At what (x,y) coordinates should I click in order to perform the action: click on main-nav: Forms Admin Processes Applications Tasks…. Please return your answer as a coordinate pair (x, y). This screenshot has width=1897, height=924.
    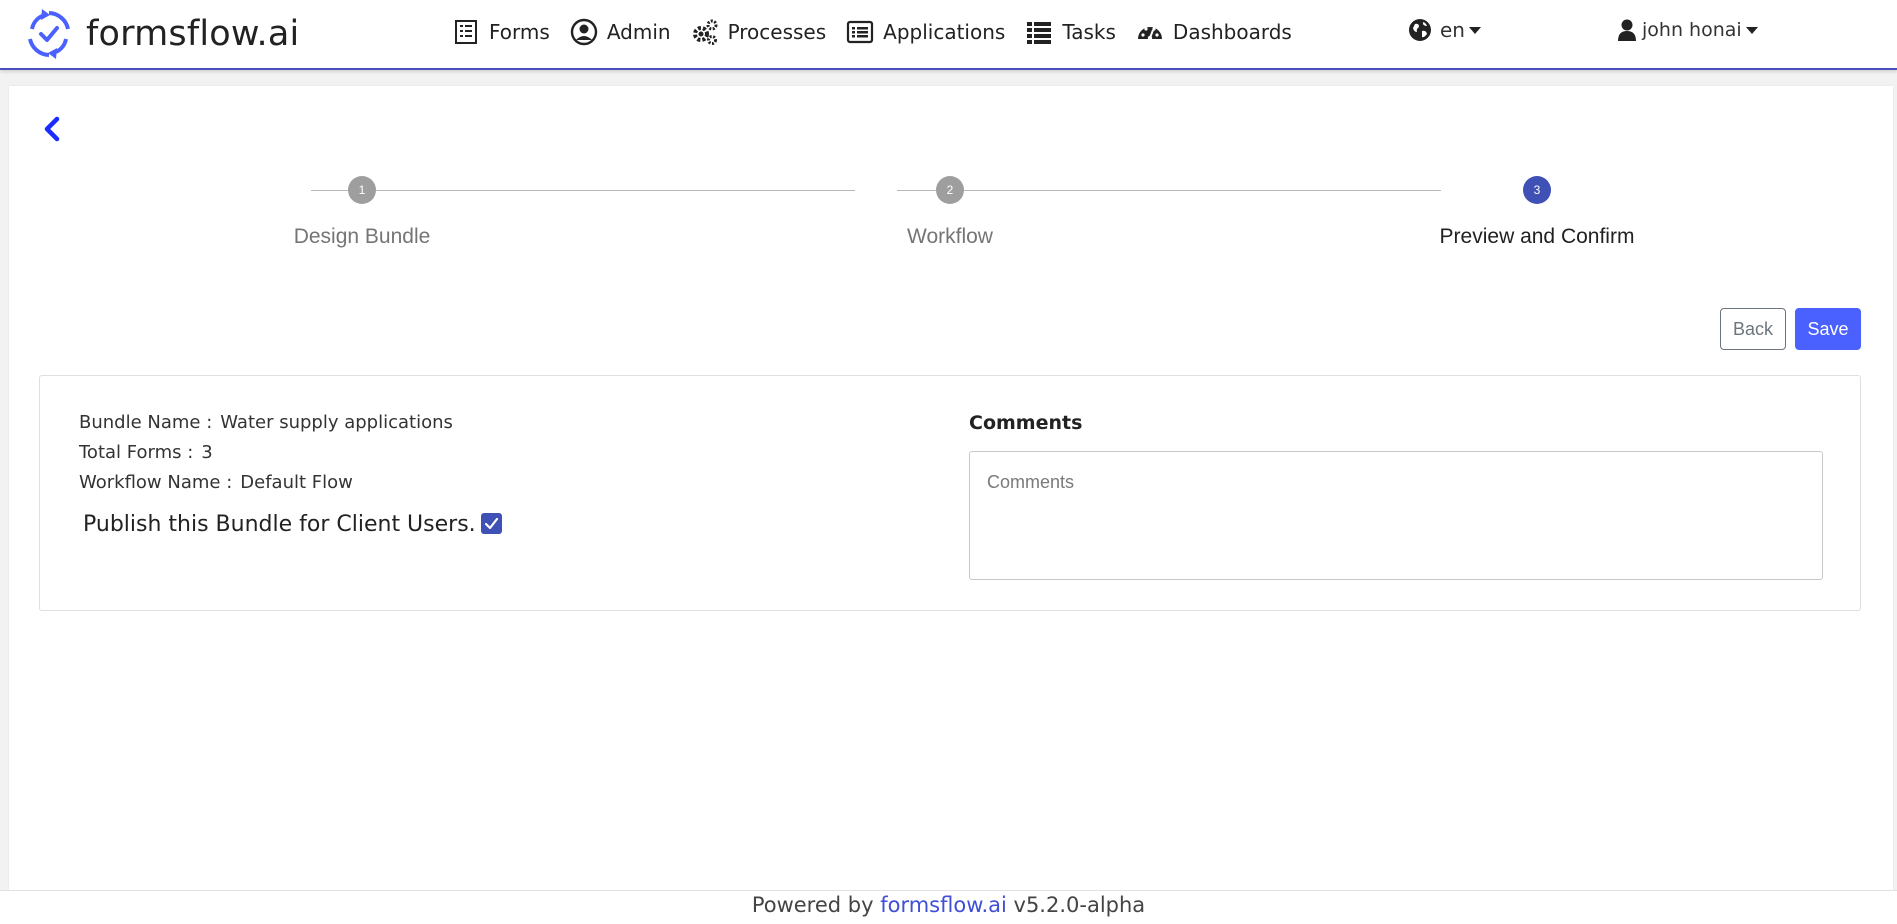
    Looking at the image, I should click on (882, 32).